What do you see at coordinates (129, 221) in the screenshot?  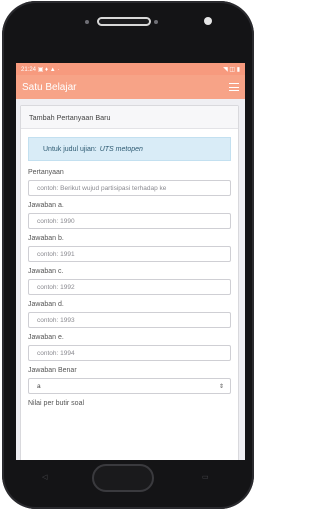 I see `answer-a-input: contoh: 1990` at bounding box center [129, 221].